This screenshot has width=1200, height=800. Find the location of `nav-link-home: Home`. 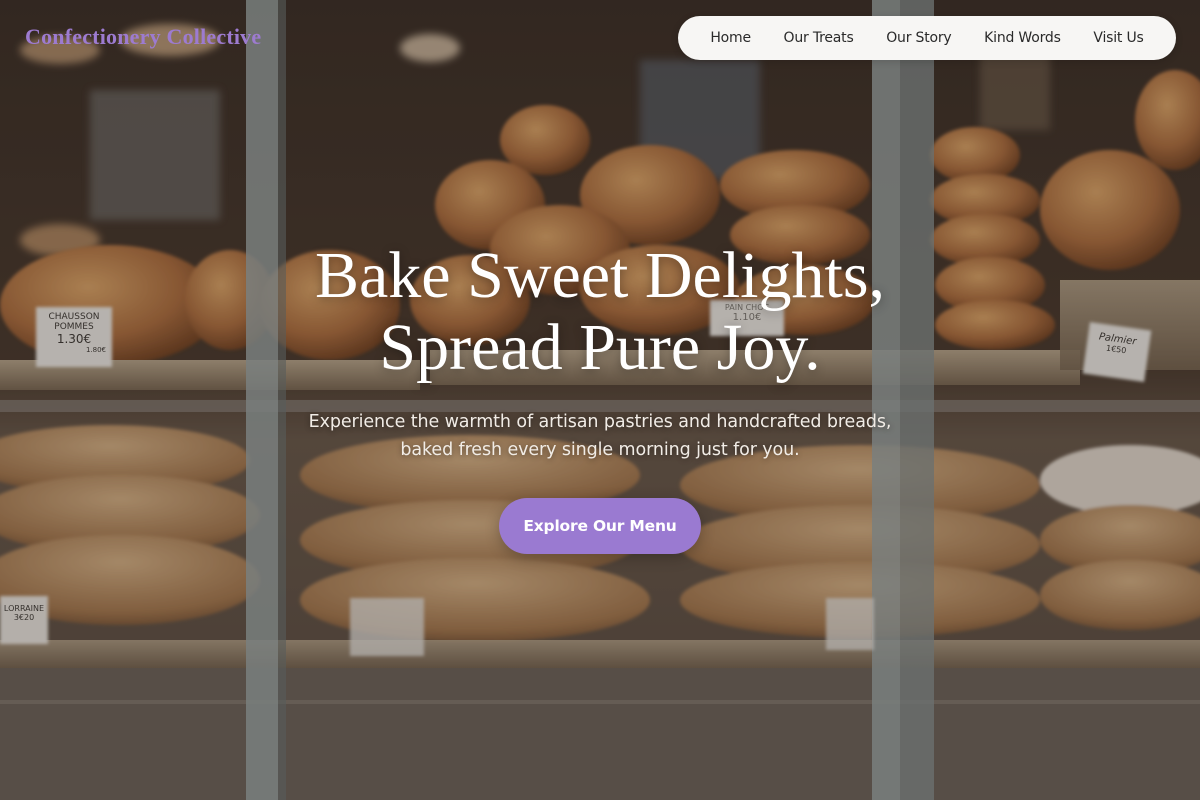

nav-link-home: Home is located at coordinates (730, 38).